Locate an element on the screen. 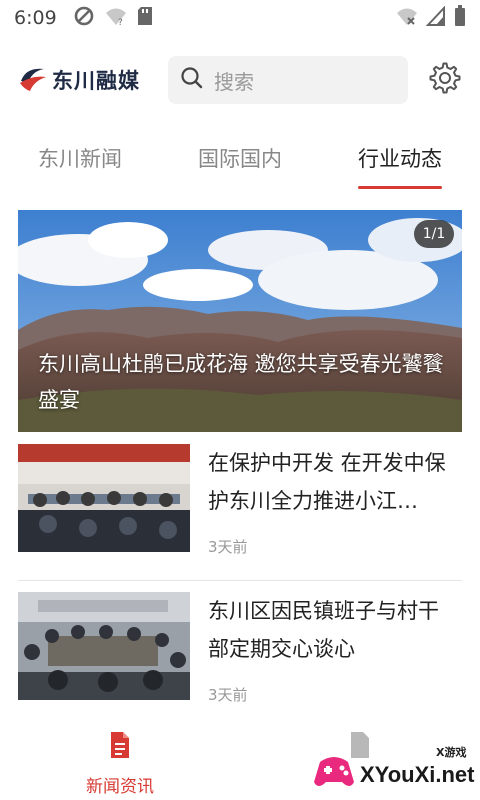  logo-text: 东川融媒 is located at coordinates (96, 81).